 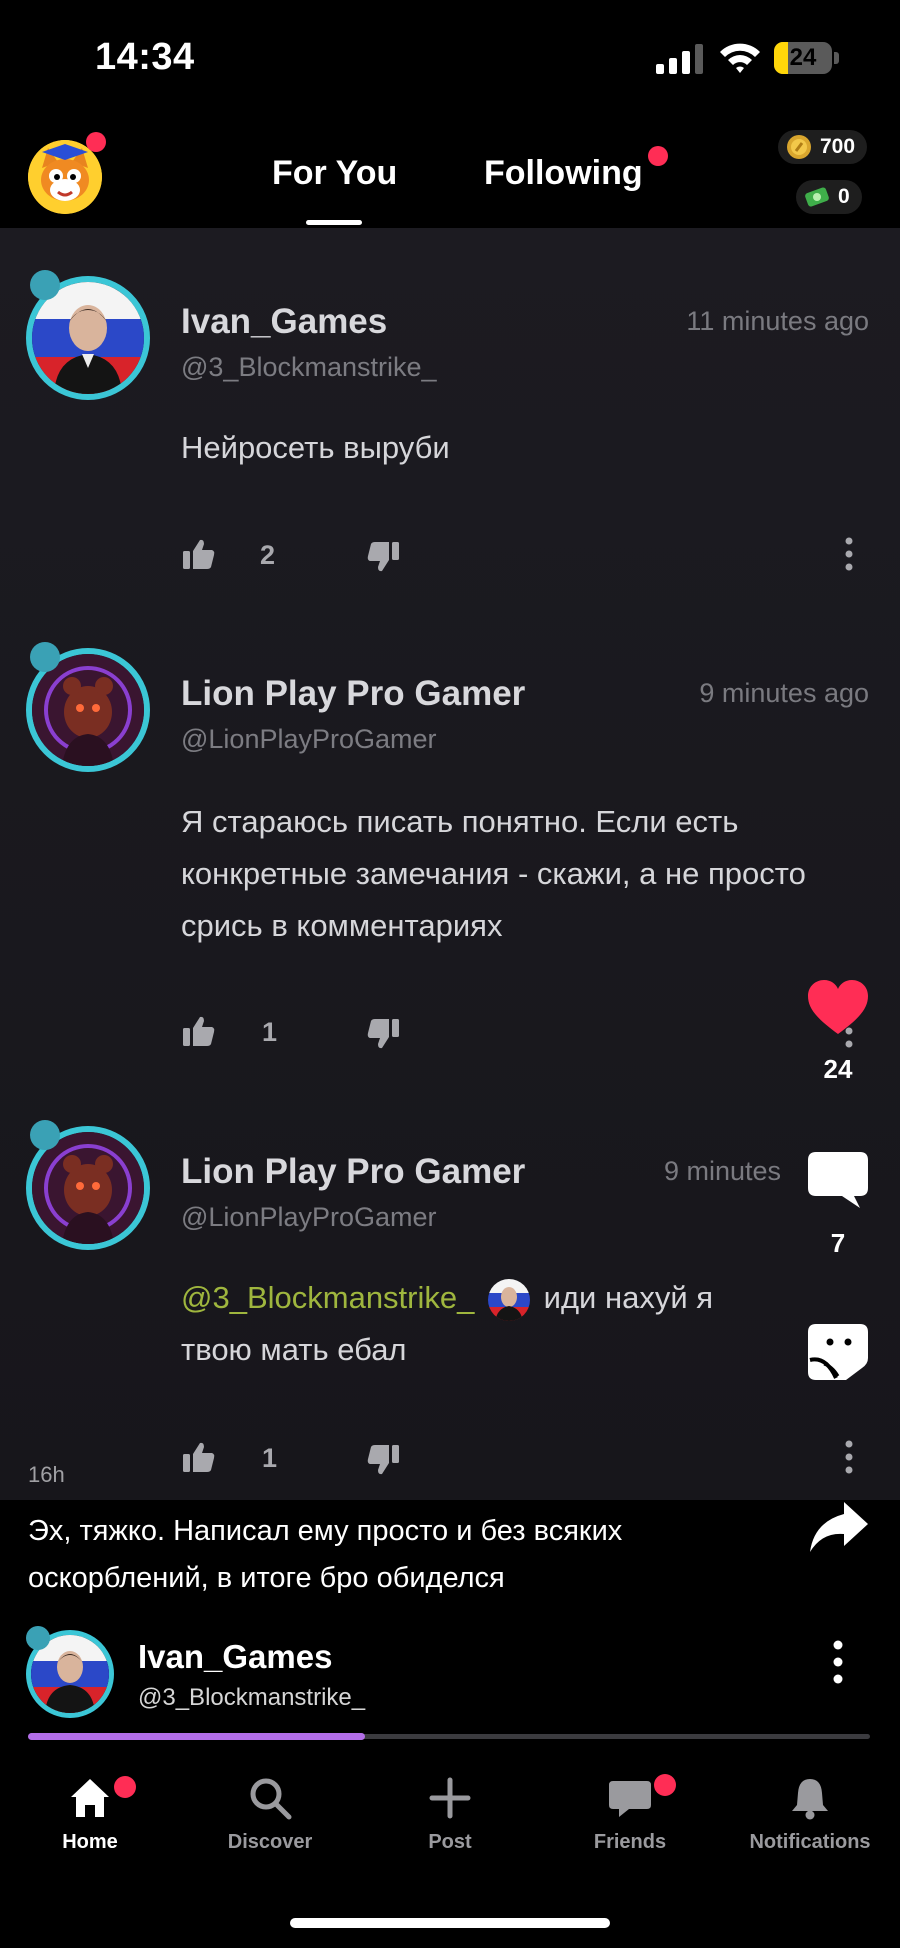 I want to click on post-more-icon, so click(x=838, y=1662).